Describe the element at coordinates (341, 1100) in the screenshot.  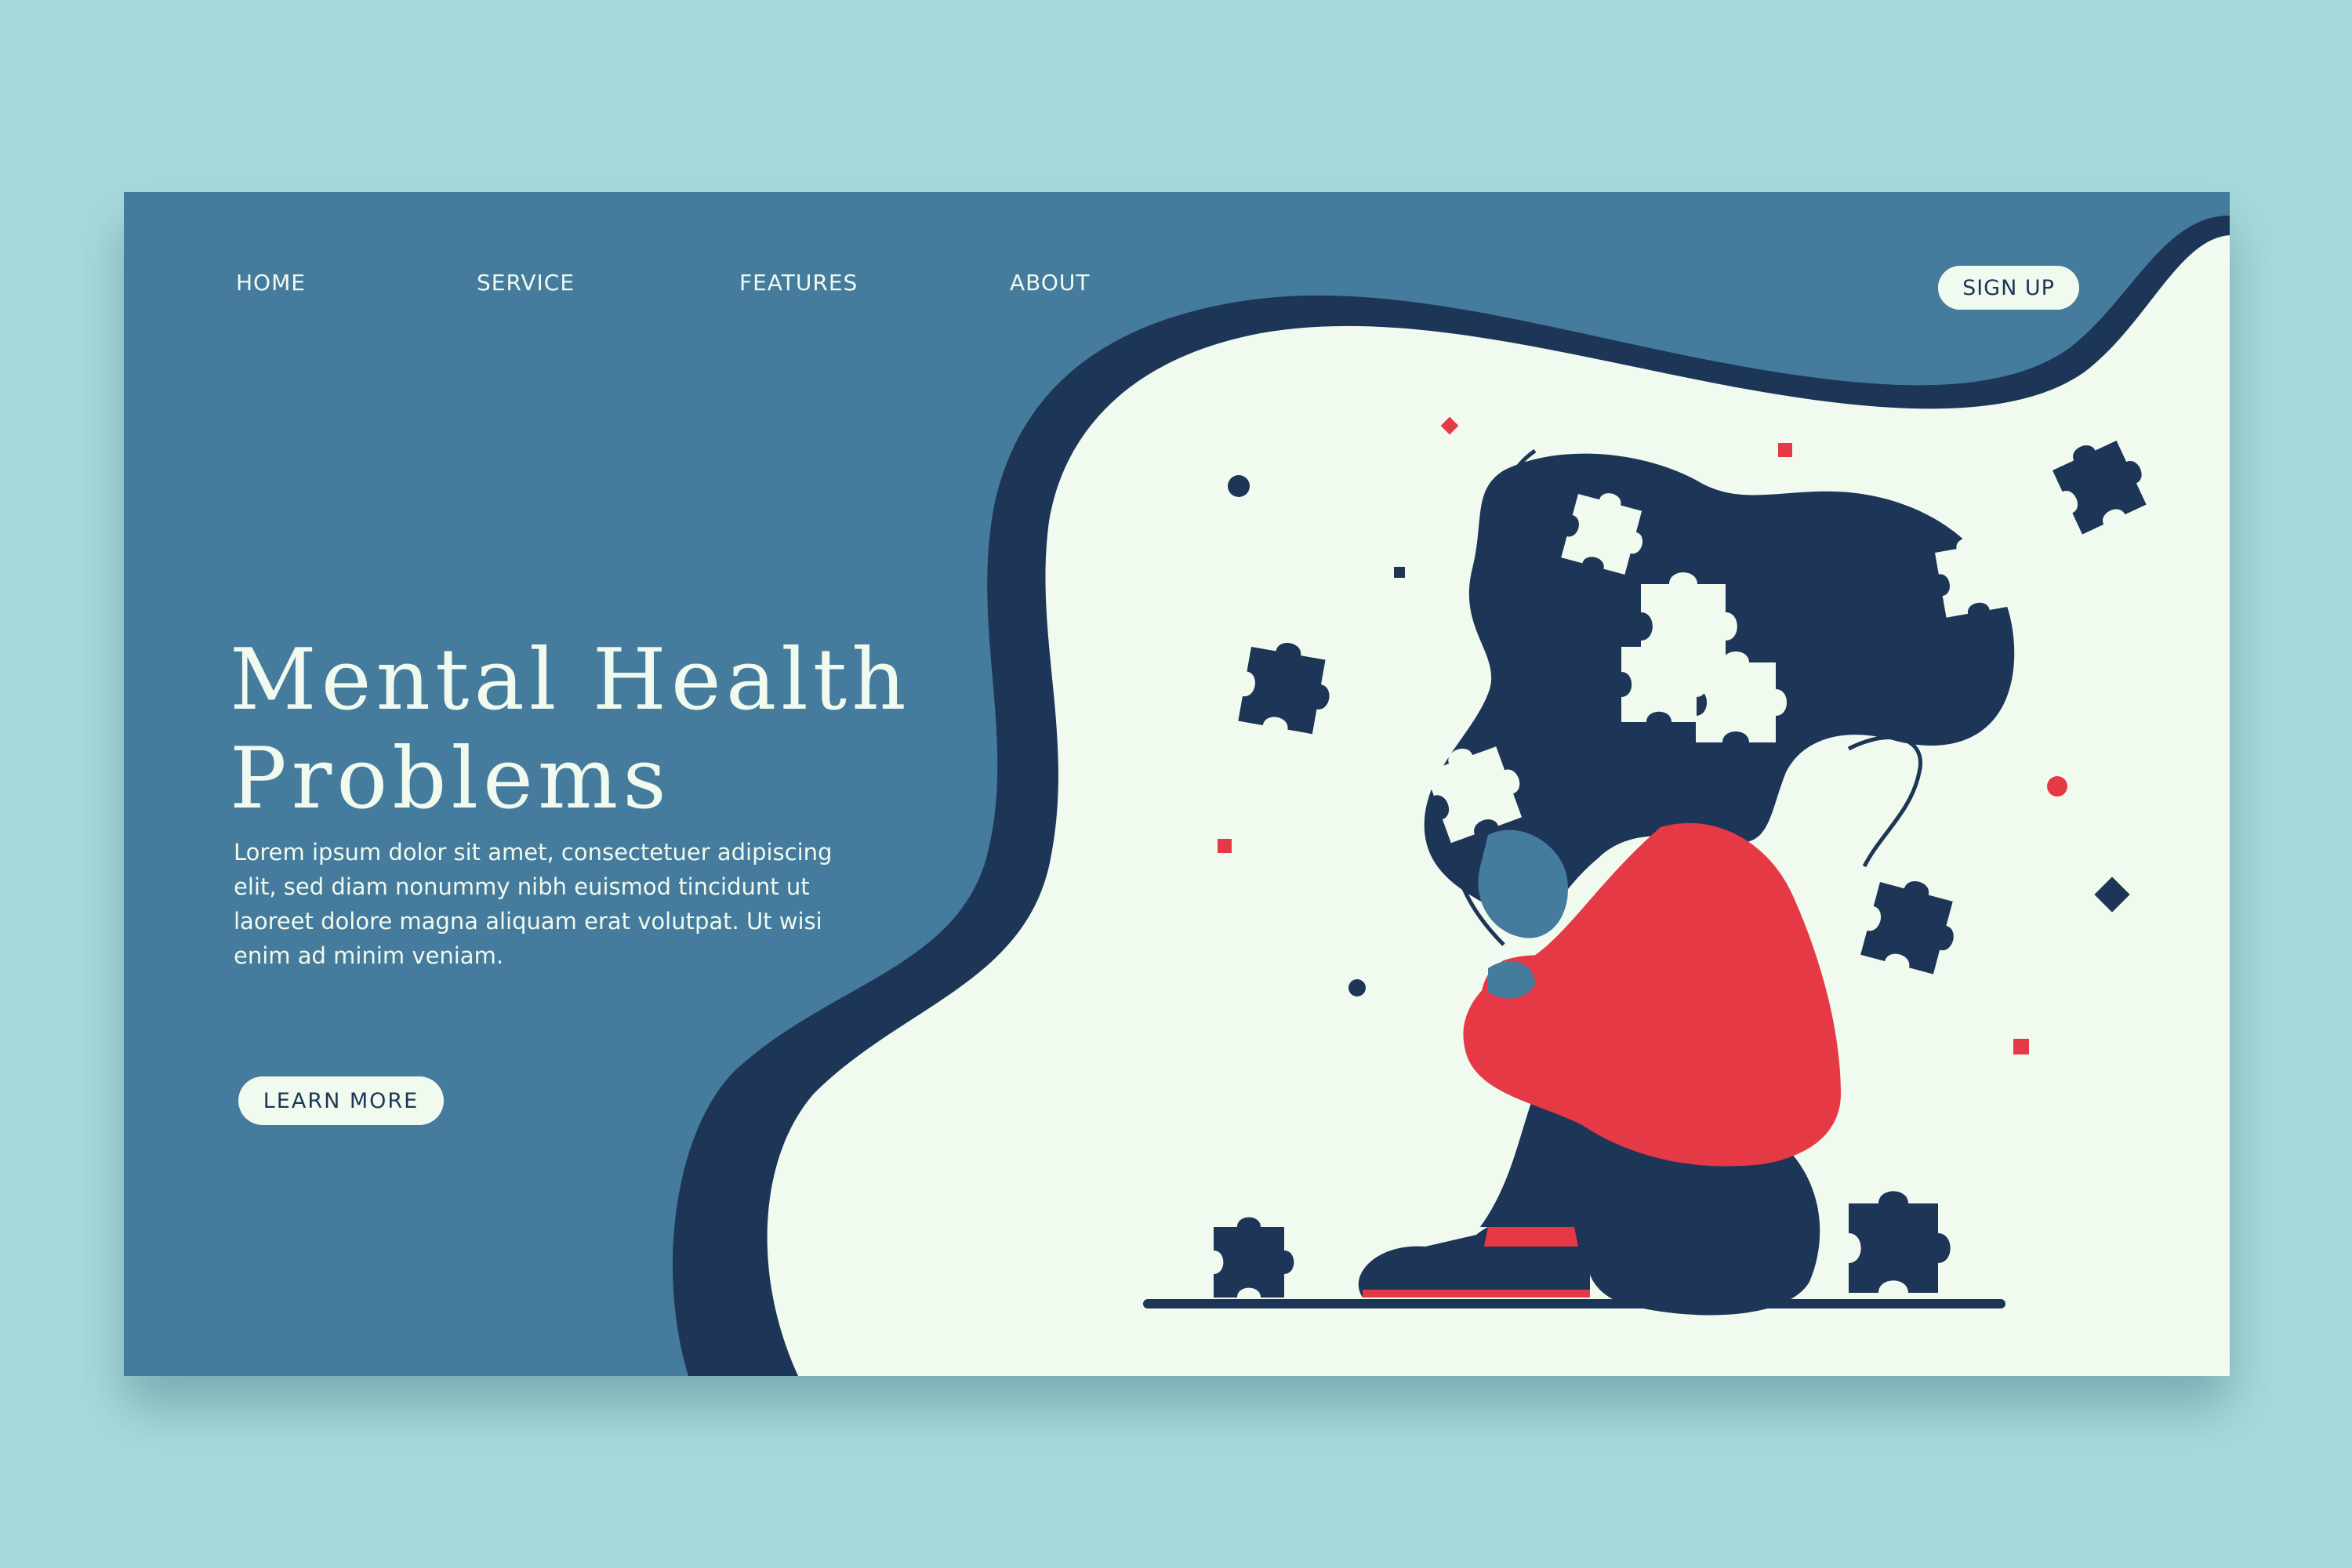
I see `learn-more-button: LEARN MORE` at that location.